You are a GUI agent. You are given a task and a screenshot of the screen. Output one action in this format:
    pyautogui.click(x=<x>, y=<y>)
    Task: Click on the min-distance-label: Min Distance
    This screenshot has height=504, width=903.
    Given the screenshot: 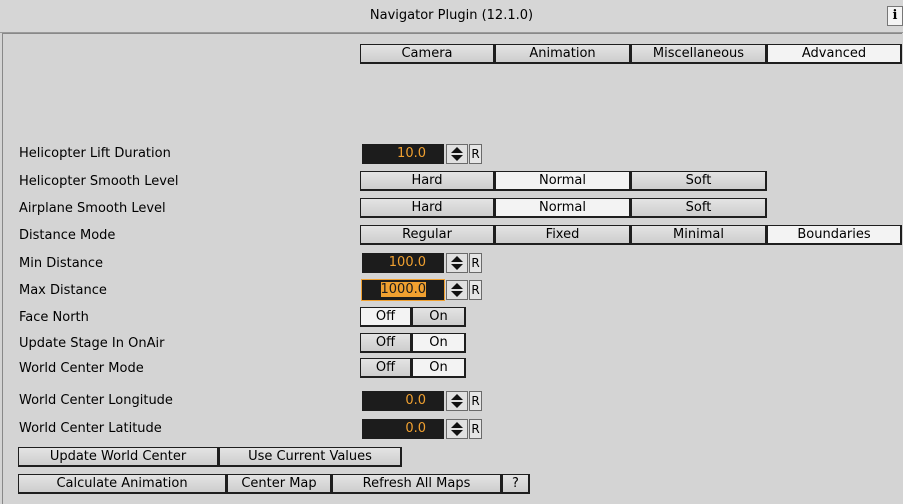 What is the action you would take?
    pyautogui.click(x=61, y=263)
    